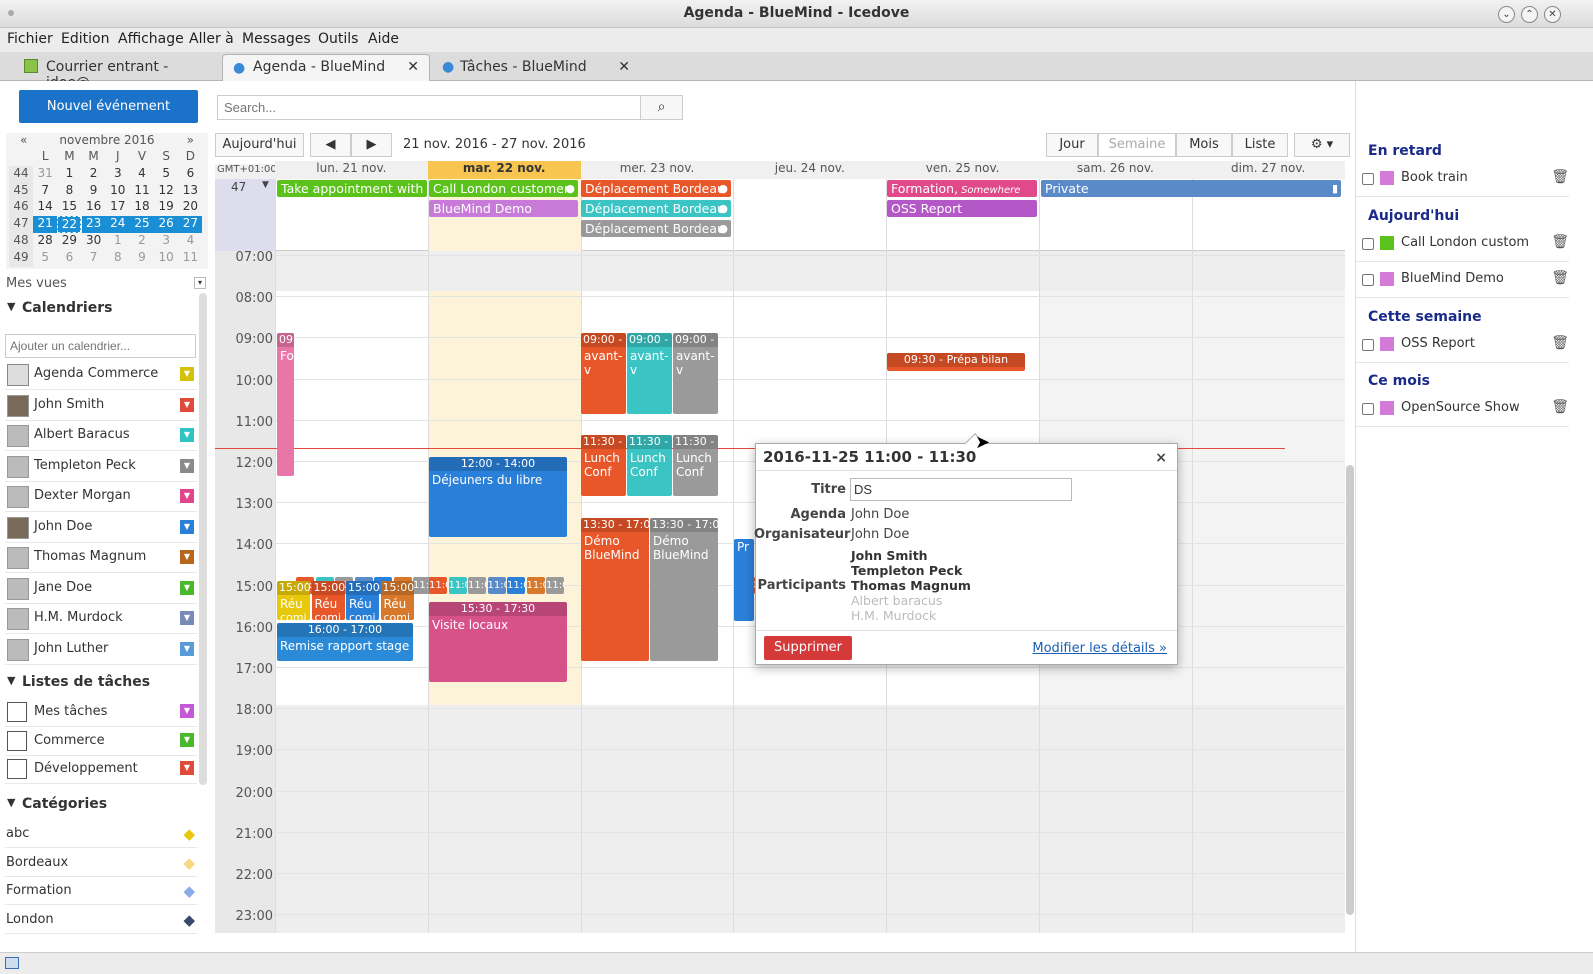 Image resolution: width=1593 pixels, height=974 pixels. What do you see at coordinates (1072, 145) in the screenshot?
I see `view-day-button: Jour` at bounding box center [1072, 145].